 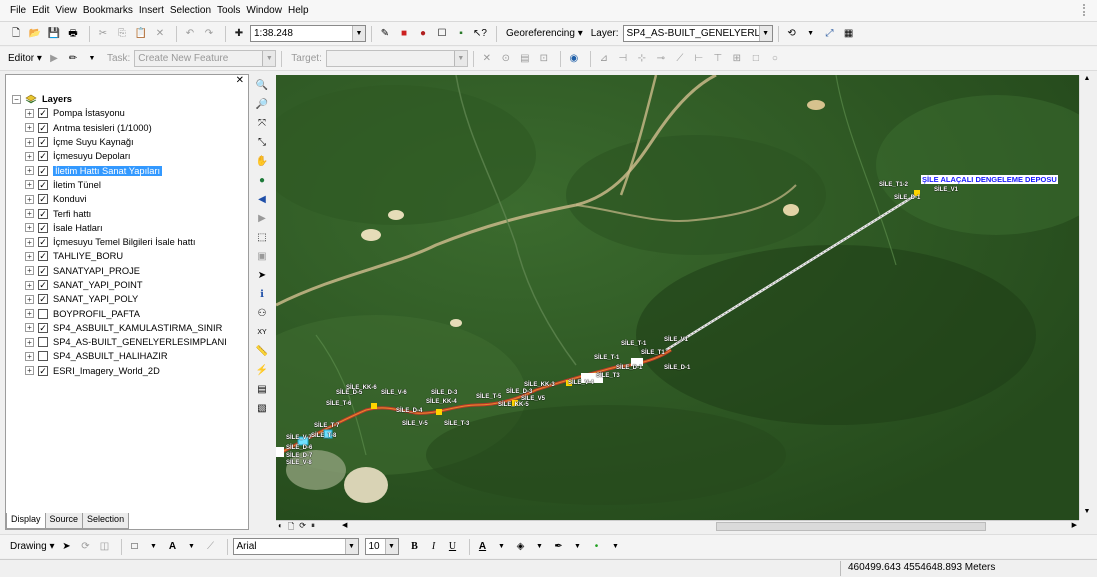 I want to click on attributes-icon: ▤, so click(x=525, y=59).